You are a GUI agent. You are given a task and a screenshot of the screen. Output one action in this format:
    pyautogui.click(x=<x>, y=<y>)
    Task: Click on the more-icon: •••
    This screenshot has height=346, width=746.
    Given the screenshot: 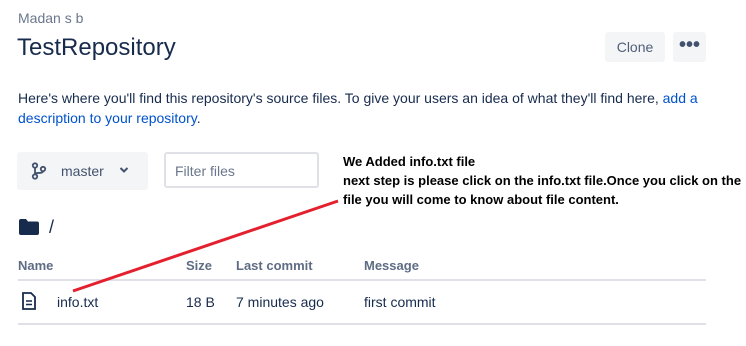 What is the action you would take?
    pyautogui.click(x=689, y=45)
    